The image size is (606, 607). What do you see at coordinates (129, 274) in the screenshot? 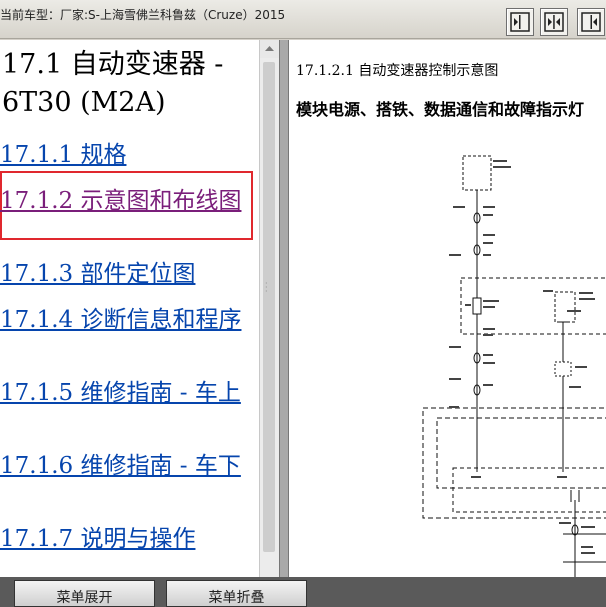
I see `toc-item-component-locator: 17.1.3 部件定位图` at bounding box center [129, 274].